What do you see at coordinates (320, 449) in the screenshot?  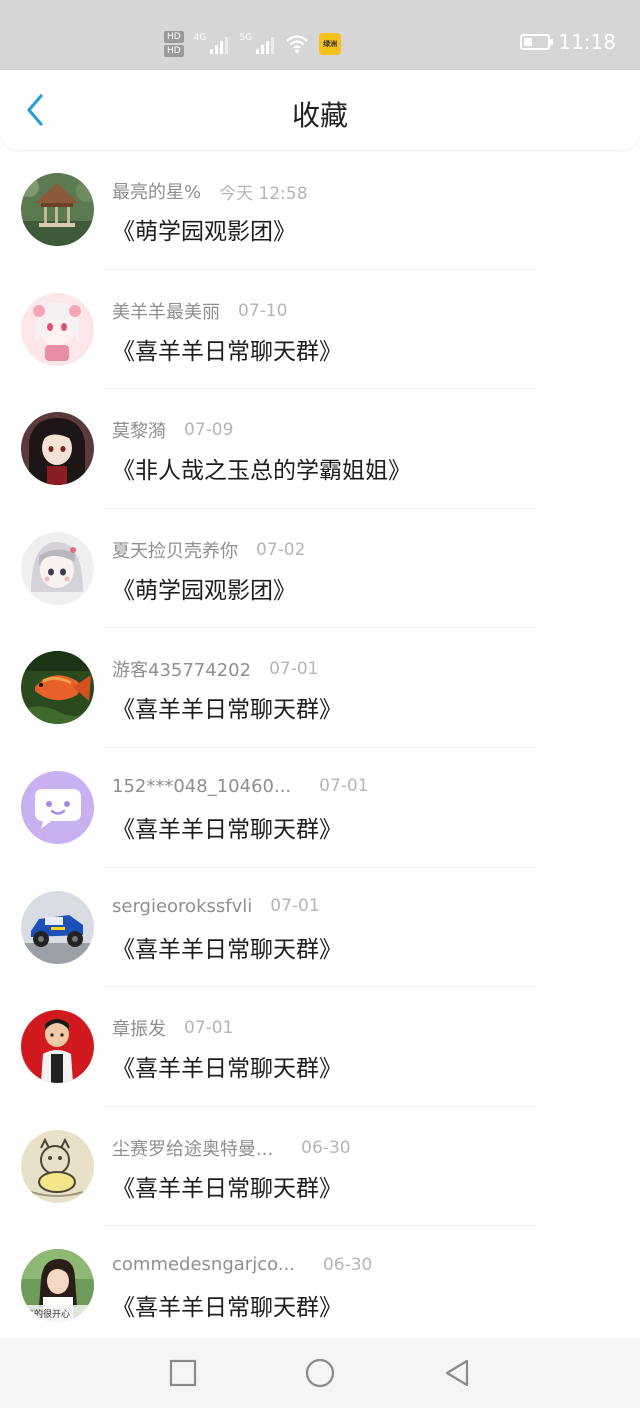 I see `list-item: 莫黎漪 07-09 《非人哉之玉总的学霸姐姐》` at bounding box center [320, 449].